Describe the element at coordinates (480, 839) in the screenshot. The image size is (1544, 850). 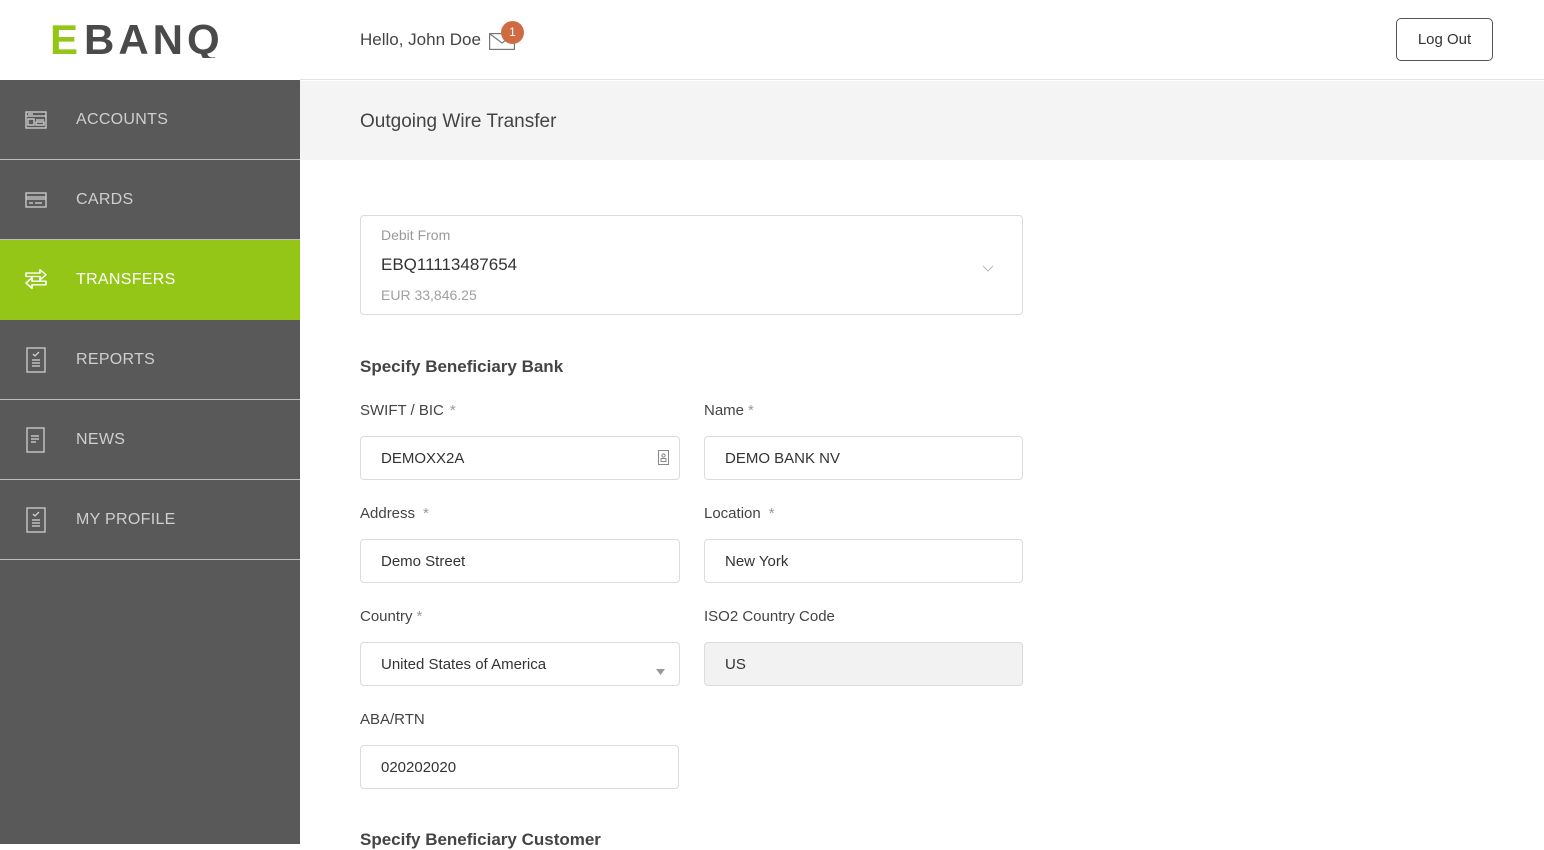
I see `beneficiary-customer-heading: Specify Beneficiary Customer` at that location.